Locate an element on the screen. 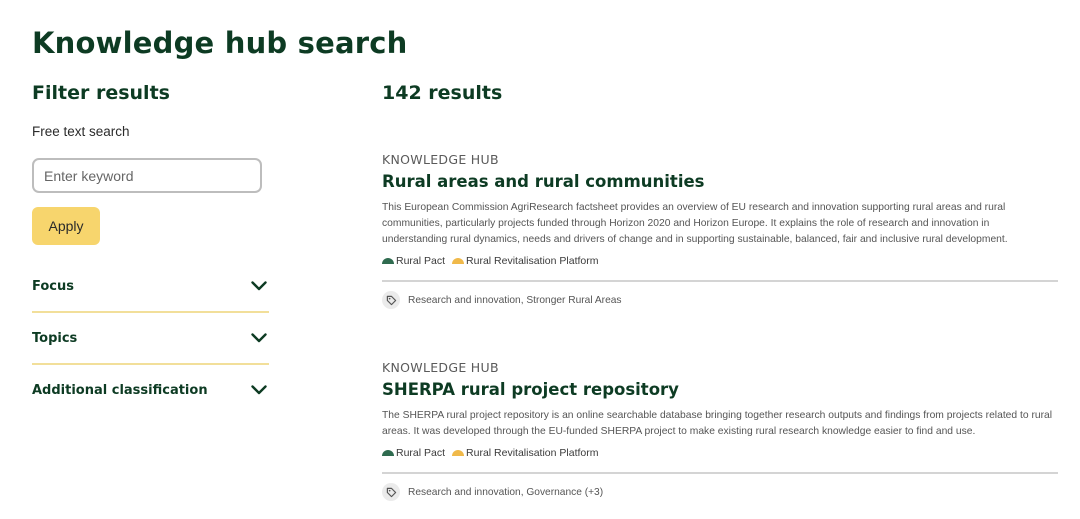 The width and height of the screenshot is (1080, 519). filter-topics-label: Topics is located at coordinates (55, 338).